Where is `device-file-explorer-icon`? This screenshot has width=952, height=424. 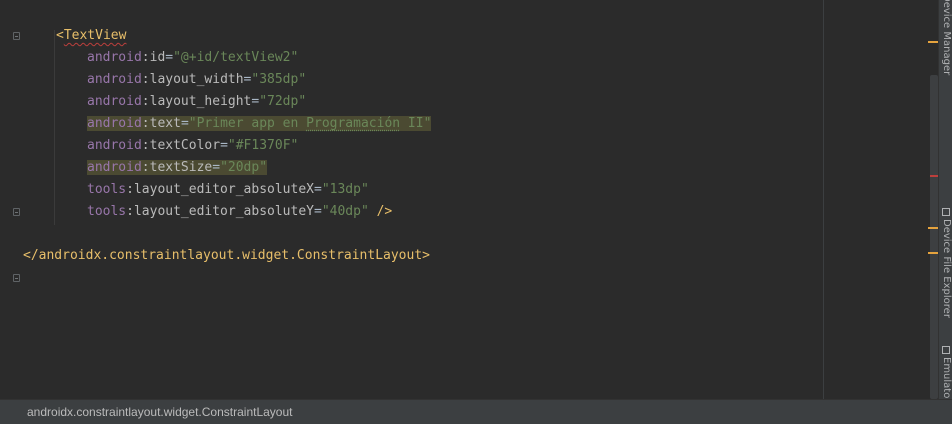
device-file-explorer-icon is located at coordinates (946, 212).